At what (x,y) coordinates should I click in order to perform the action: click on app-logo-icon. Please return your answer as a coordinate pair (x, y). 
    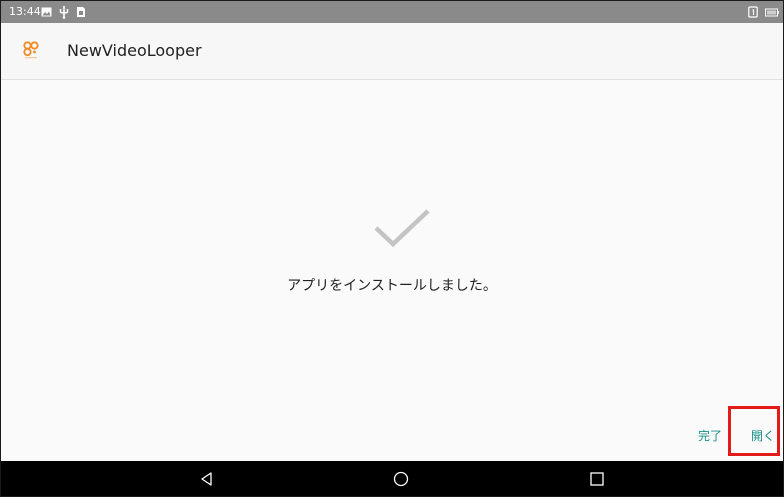
    Looking at the image, I should click on (31, 50).